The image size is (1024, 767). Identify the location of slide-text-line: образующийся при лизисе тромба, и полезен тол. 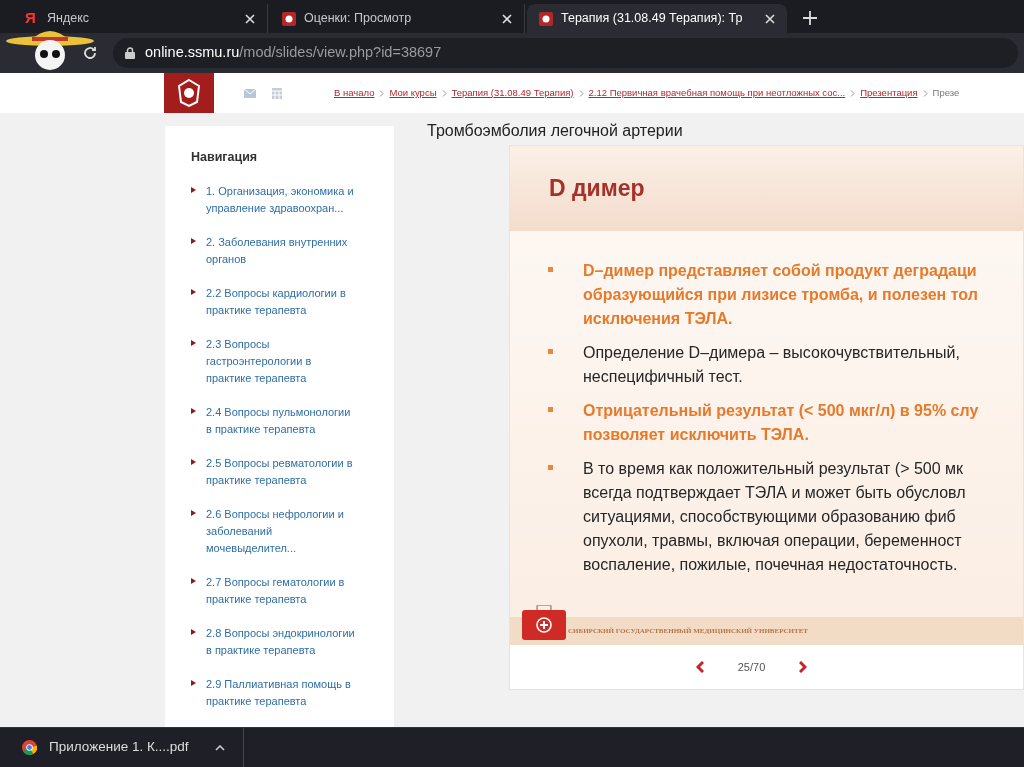
(780, 295).